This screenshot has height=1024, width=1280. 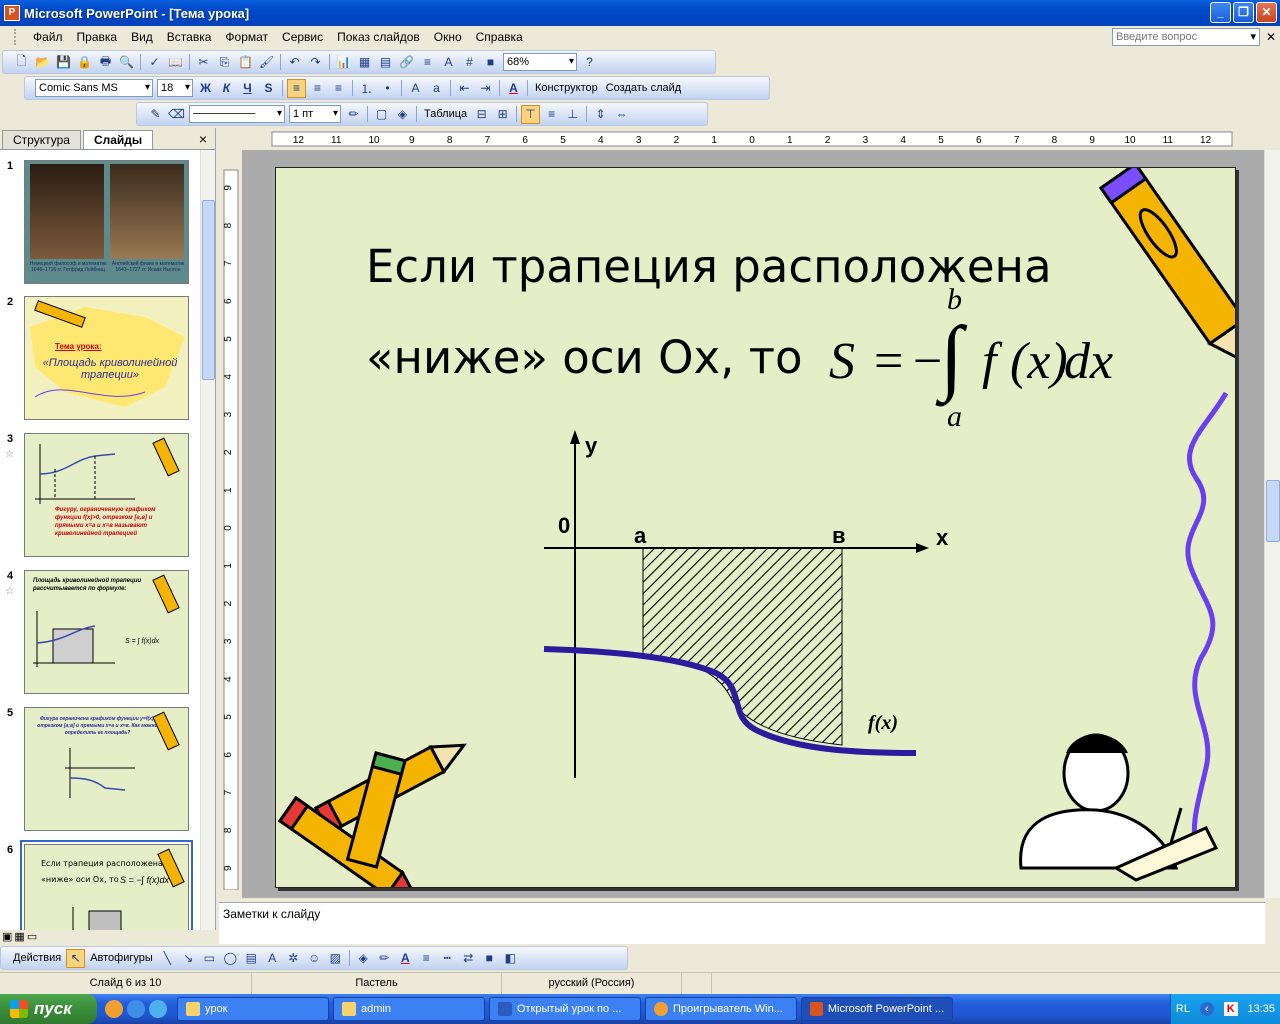 I want to click on border-width-select: 1 пт, so click(x=315, y=114).